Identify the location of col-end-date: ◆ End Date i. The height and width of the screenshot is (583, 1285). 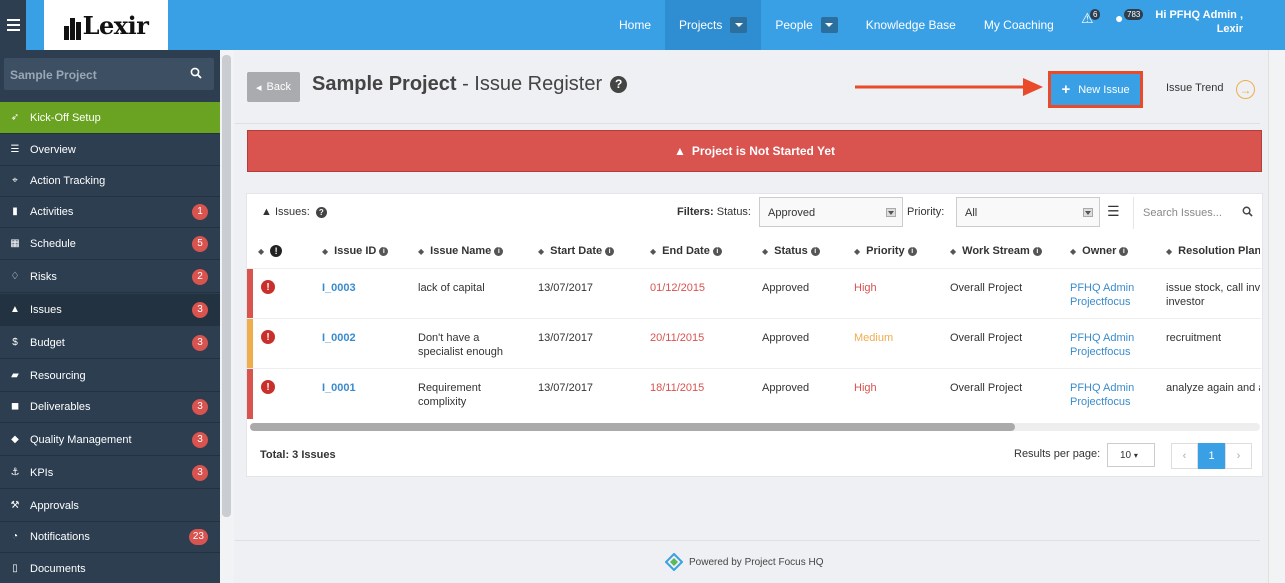
(686, 251).